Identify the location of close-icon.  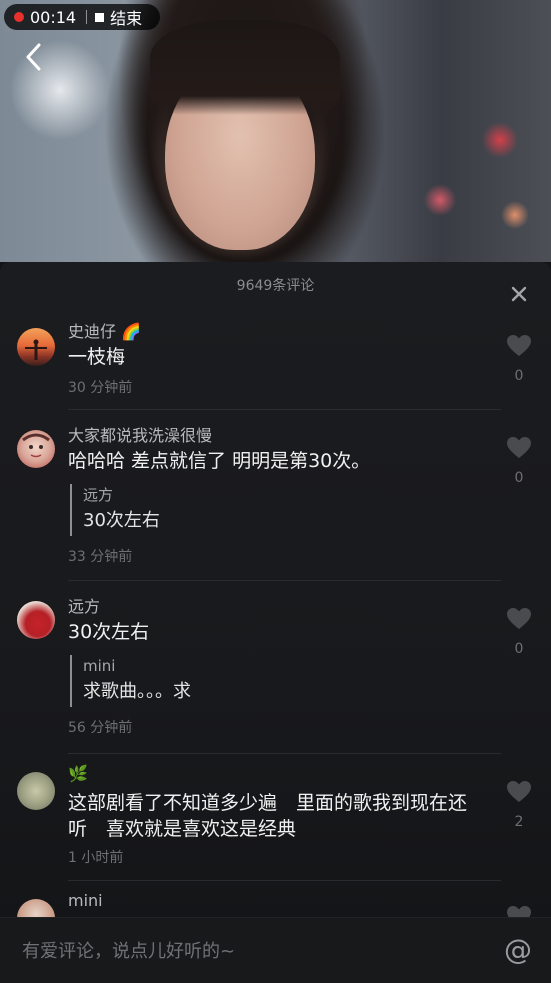
(519, 294).